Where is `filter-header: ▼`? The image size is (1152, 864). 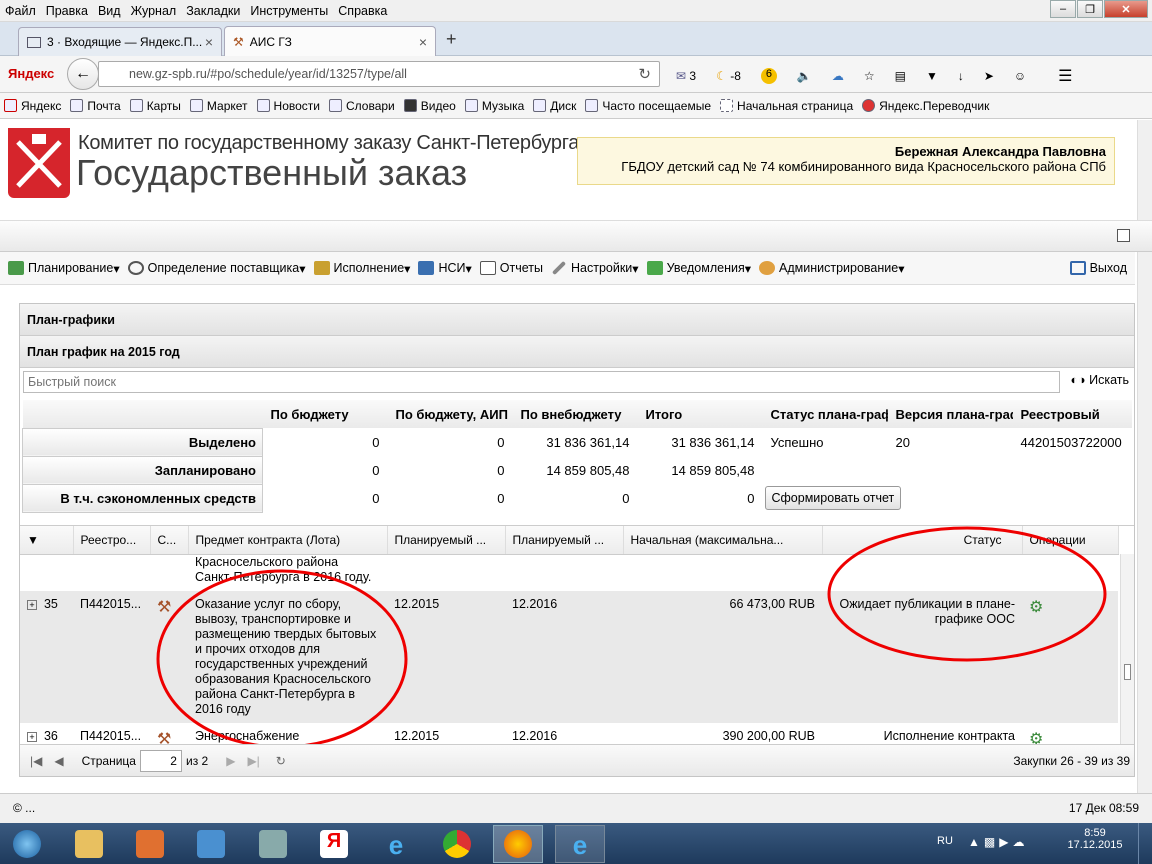 filter-header: ▼ is located at coordinates (47, 540).